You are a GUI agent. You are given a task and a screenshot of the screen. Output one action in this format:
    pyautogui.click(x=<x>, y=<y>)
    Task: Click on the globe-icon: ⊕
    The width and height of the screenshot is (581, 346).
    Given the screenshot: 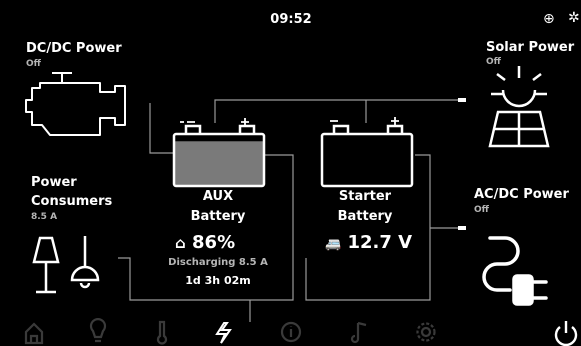 What is the action you would take?
    pyautogui.click(x=549, y=19)
    